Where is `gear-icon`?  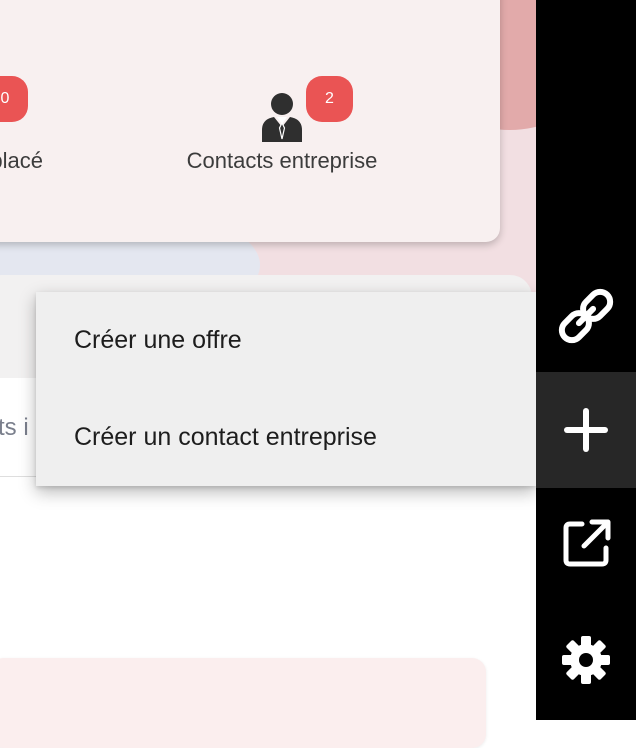
gear-icon is located at coordinates (586, 660).